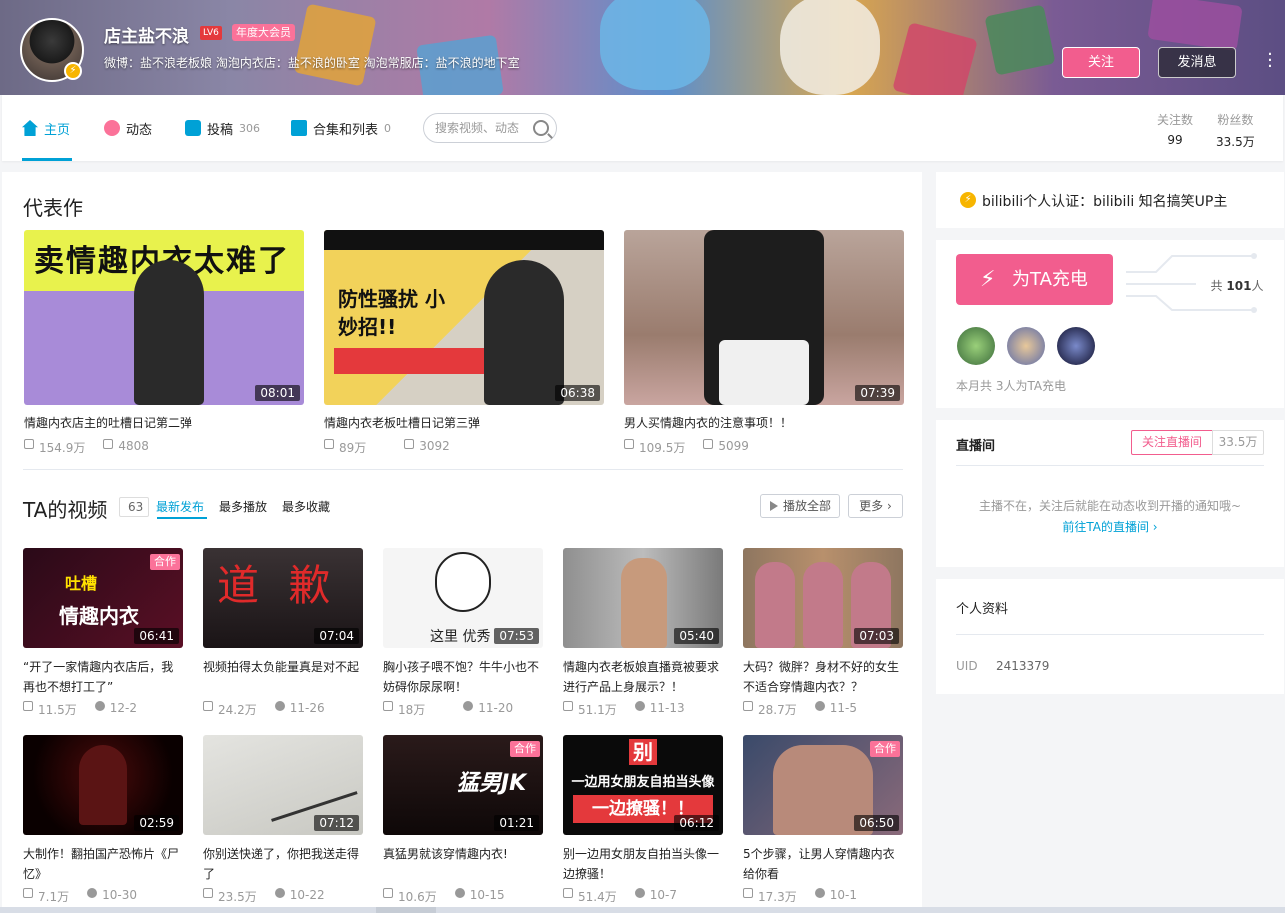 This screenshot has width=1285, height=913. Describe the element at coordinates (1110, 324) in the screenshot. I see `charge-card: ⚡ 为TA充电 共 101人 本月共 3人为TA充电` at that location.